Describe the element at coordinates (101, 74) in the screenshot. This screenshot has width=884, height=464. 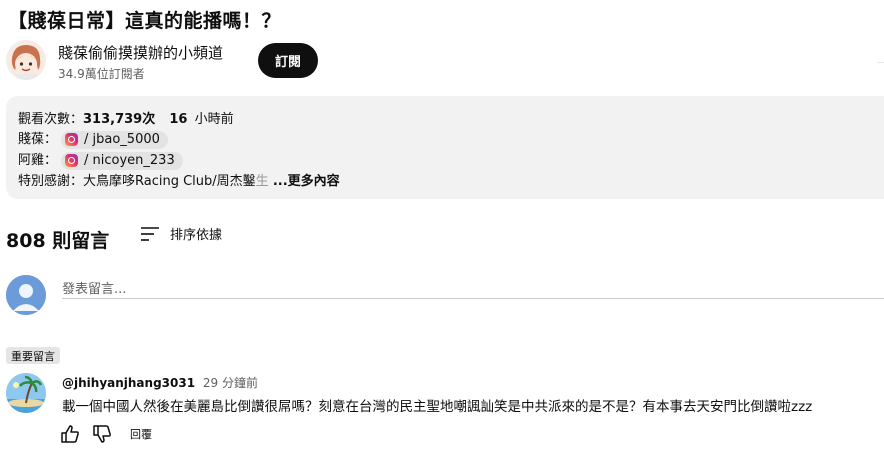
I see `subscriber-count: 34.9萬位訂閱者` at that location.